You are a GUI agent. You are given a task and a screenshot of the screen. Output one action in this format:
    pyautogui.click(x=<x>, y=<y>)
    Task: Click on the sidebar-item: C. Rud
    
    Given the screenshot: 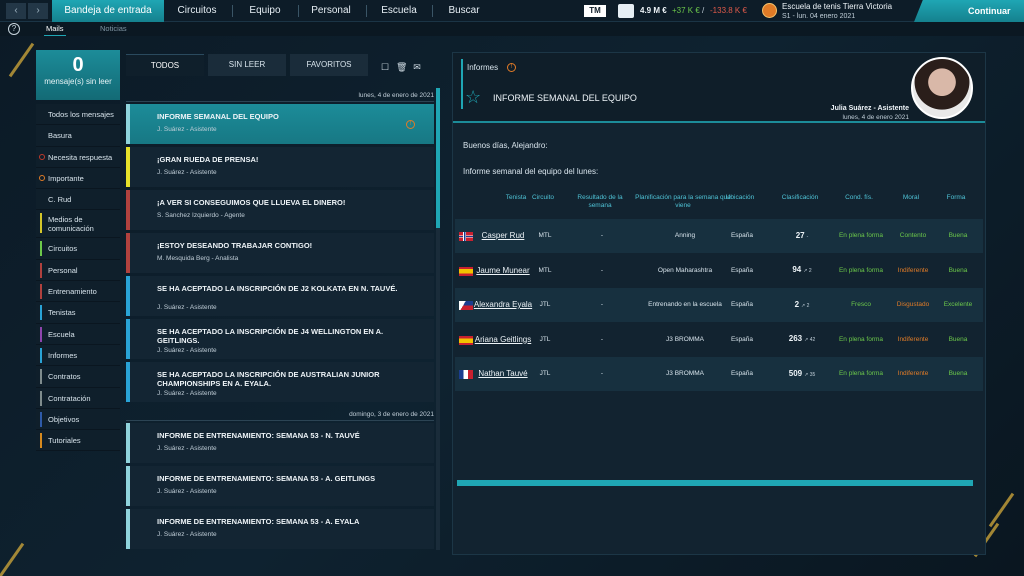 What is the action you would take?
    pyautogui.click(x=78, y=200)
    